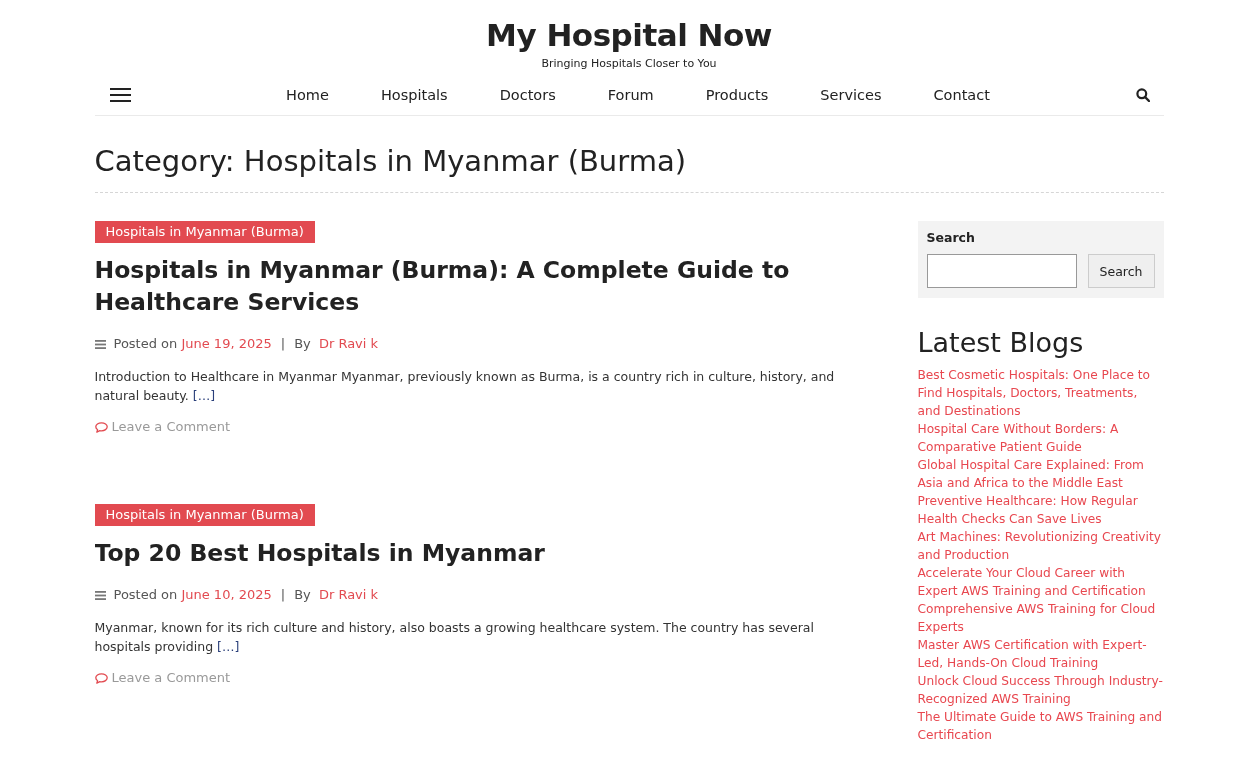 This screenshot has height=757, width=1258. I want to click on post-meta: Posted on June 19, 2025 | By Dr Ravi k, so click(246, 344).